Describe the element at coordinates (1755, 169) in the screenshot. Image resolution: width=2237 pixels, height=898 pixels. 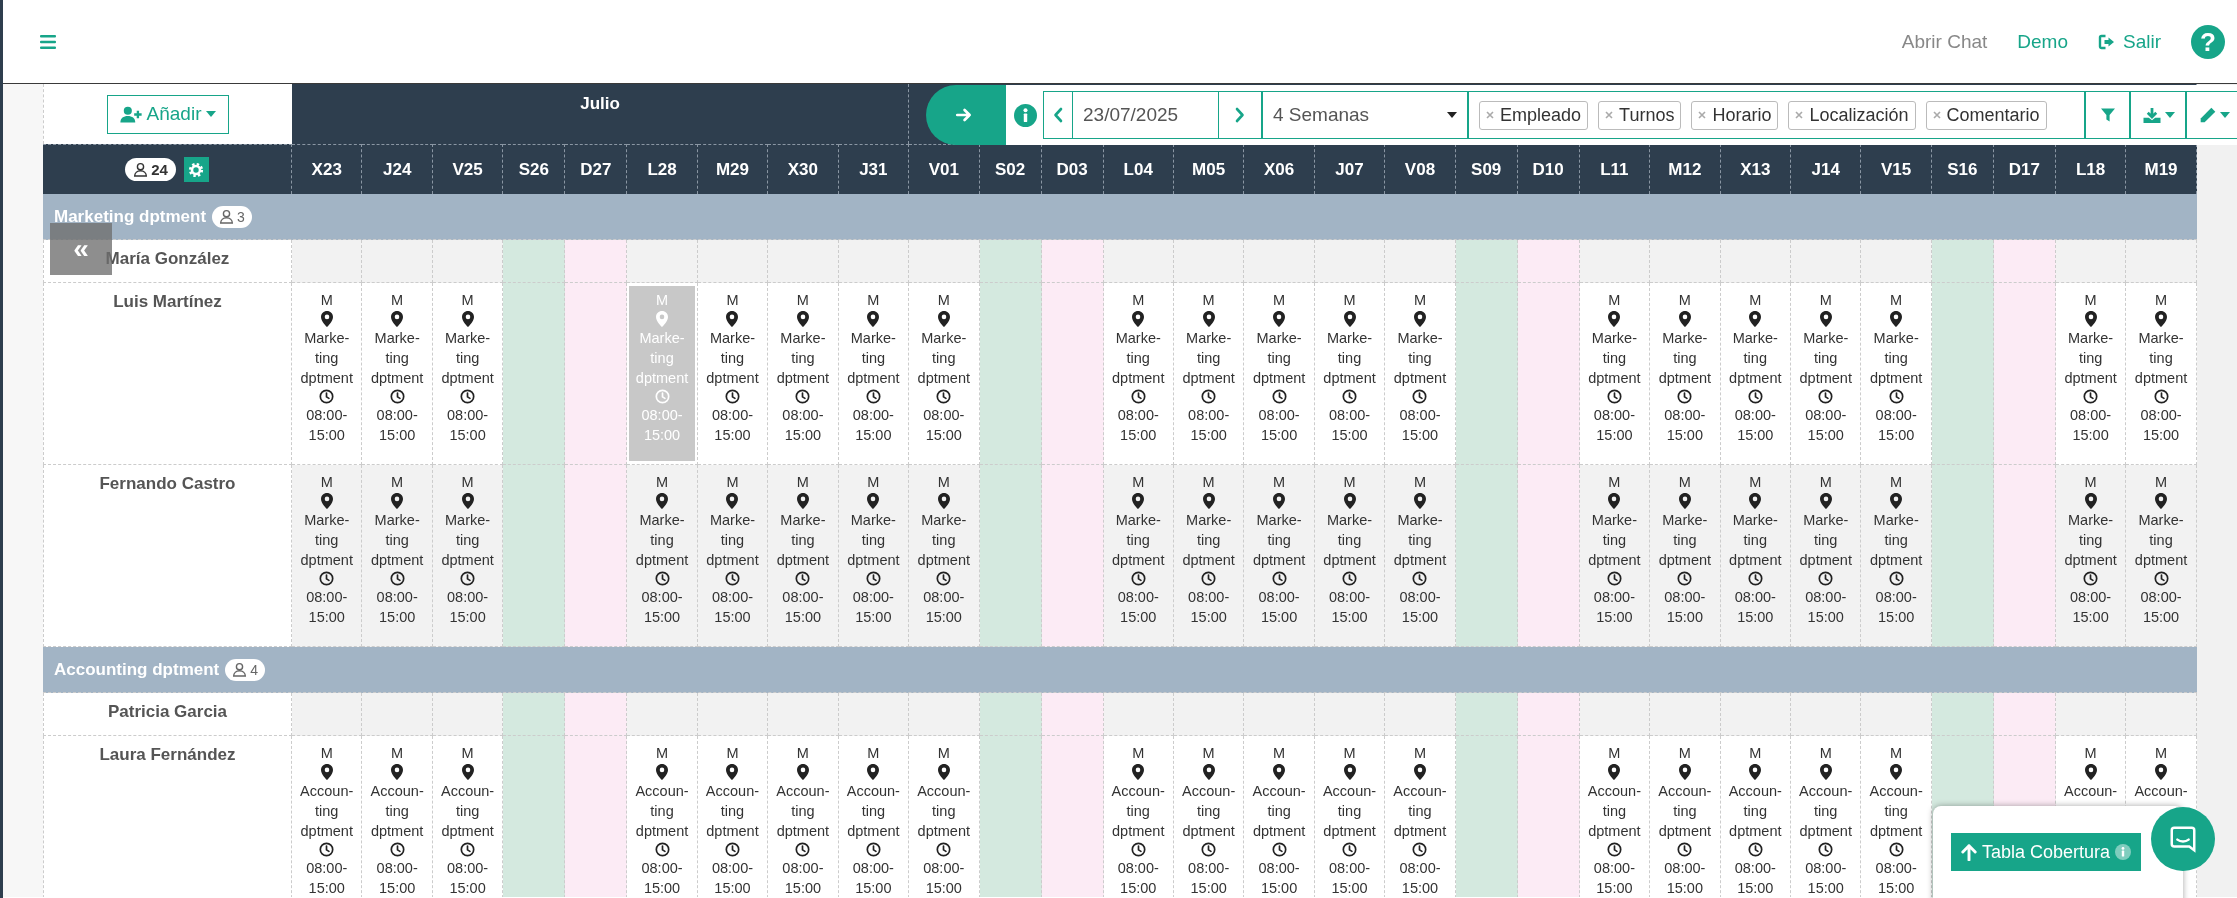
I see `day-header: X13` at that location.